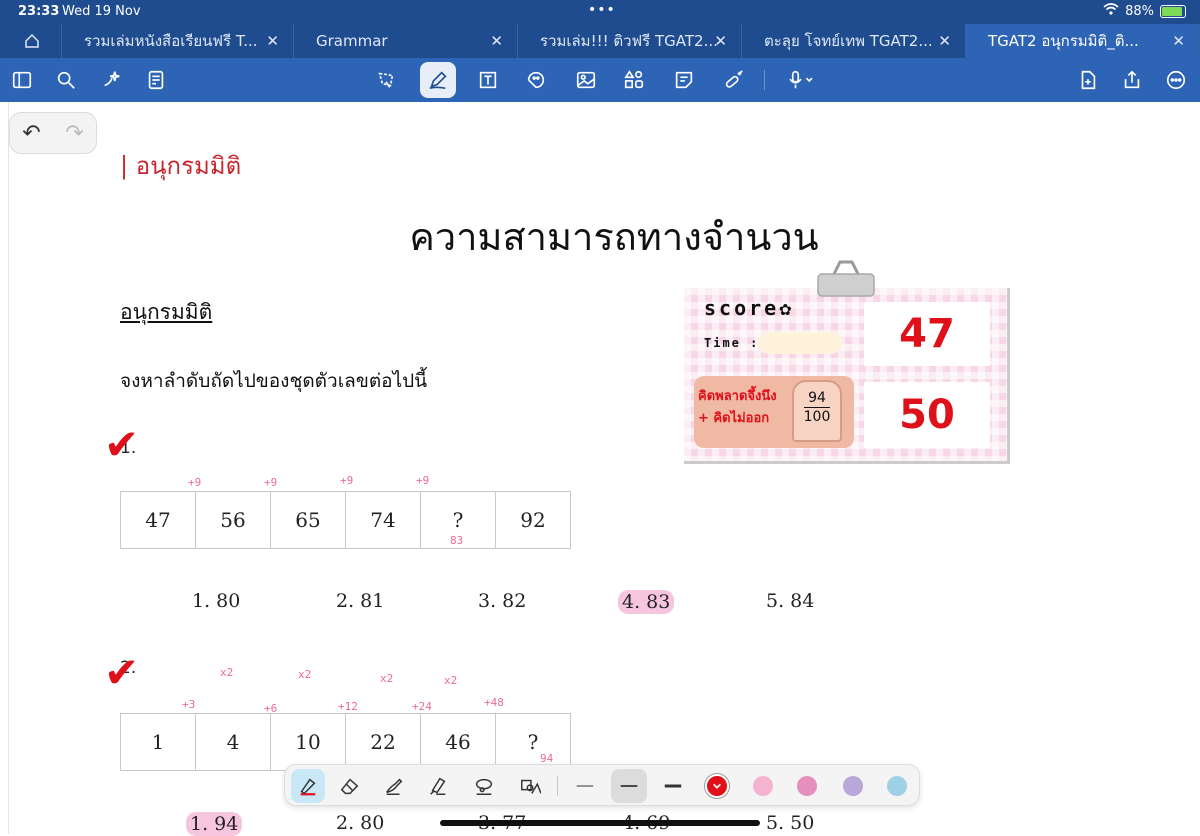  Describe the element at coordinates (790, 823) in the screenshot. I see `choice-item: 5. 50` at that location.